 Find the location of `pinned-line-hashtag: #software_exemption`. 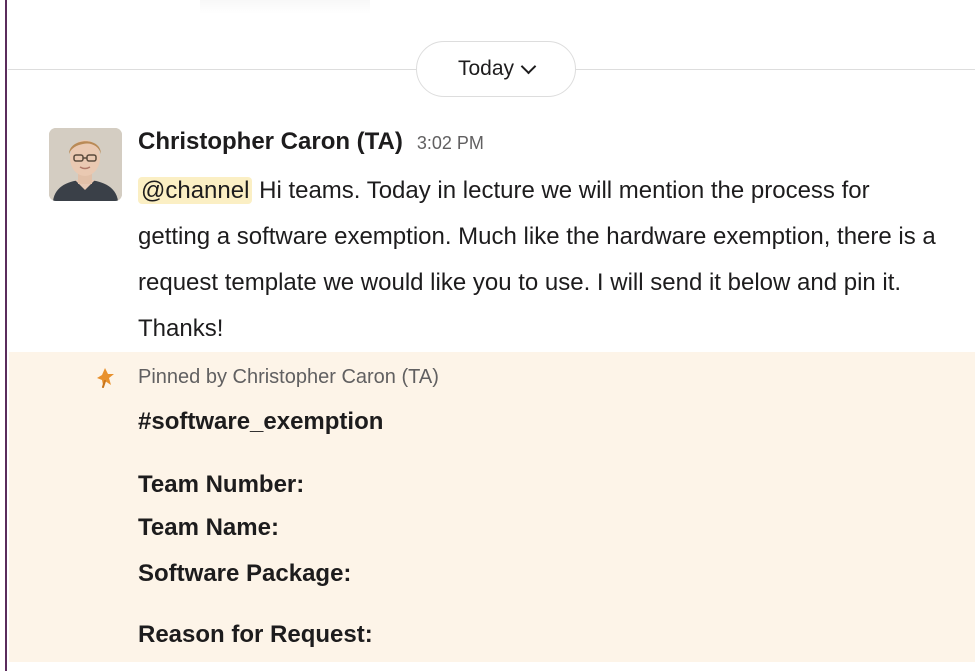

pinned-line-hashtag: #software_exemption is located at coordinates (261, 421).